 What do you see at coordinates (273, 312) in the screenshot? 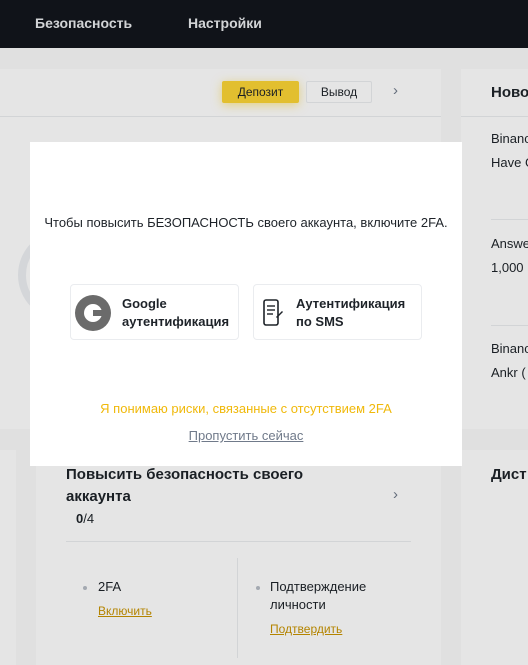
I see `sms-icon` at bounding box center [273, 312].